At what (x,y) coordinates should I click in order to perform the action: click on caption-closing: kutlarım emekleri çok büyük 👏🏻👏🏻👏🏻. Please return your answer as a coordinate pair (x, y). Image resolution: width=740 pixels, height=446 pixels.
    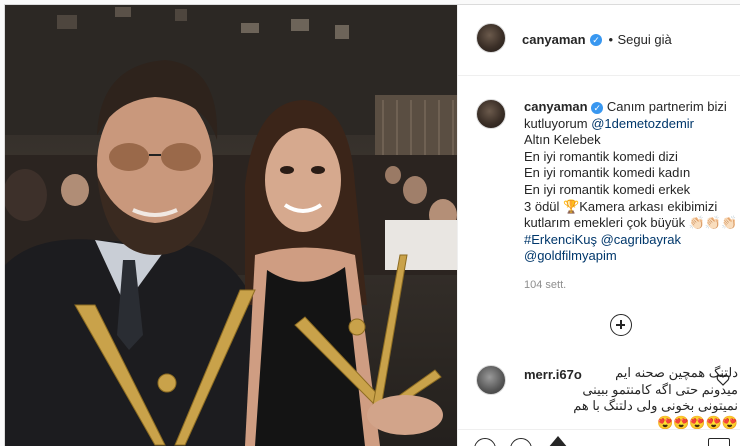
    Looking at the image, I should click on (631, 223).